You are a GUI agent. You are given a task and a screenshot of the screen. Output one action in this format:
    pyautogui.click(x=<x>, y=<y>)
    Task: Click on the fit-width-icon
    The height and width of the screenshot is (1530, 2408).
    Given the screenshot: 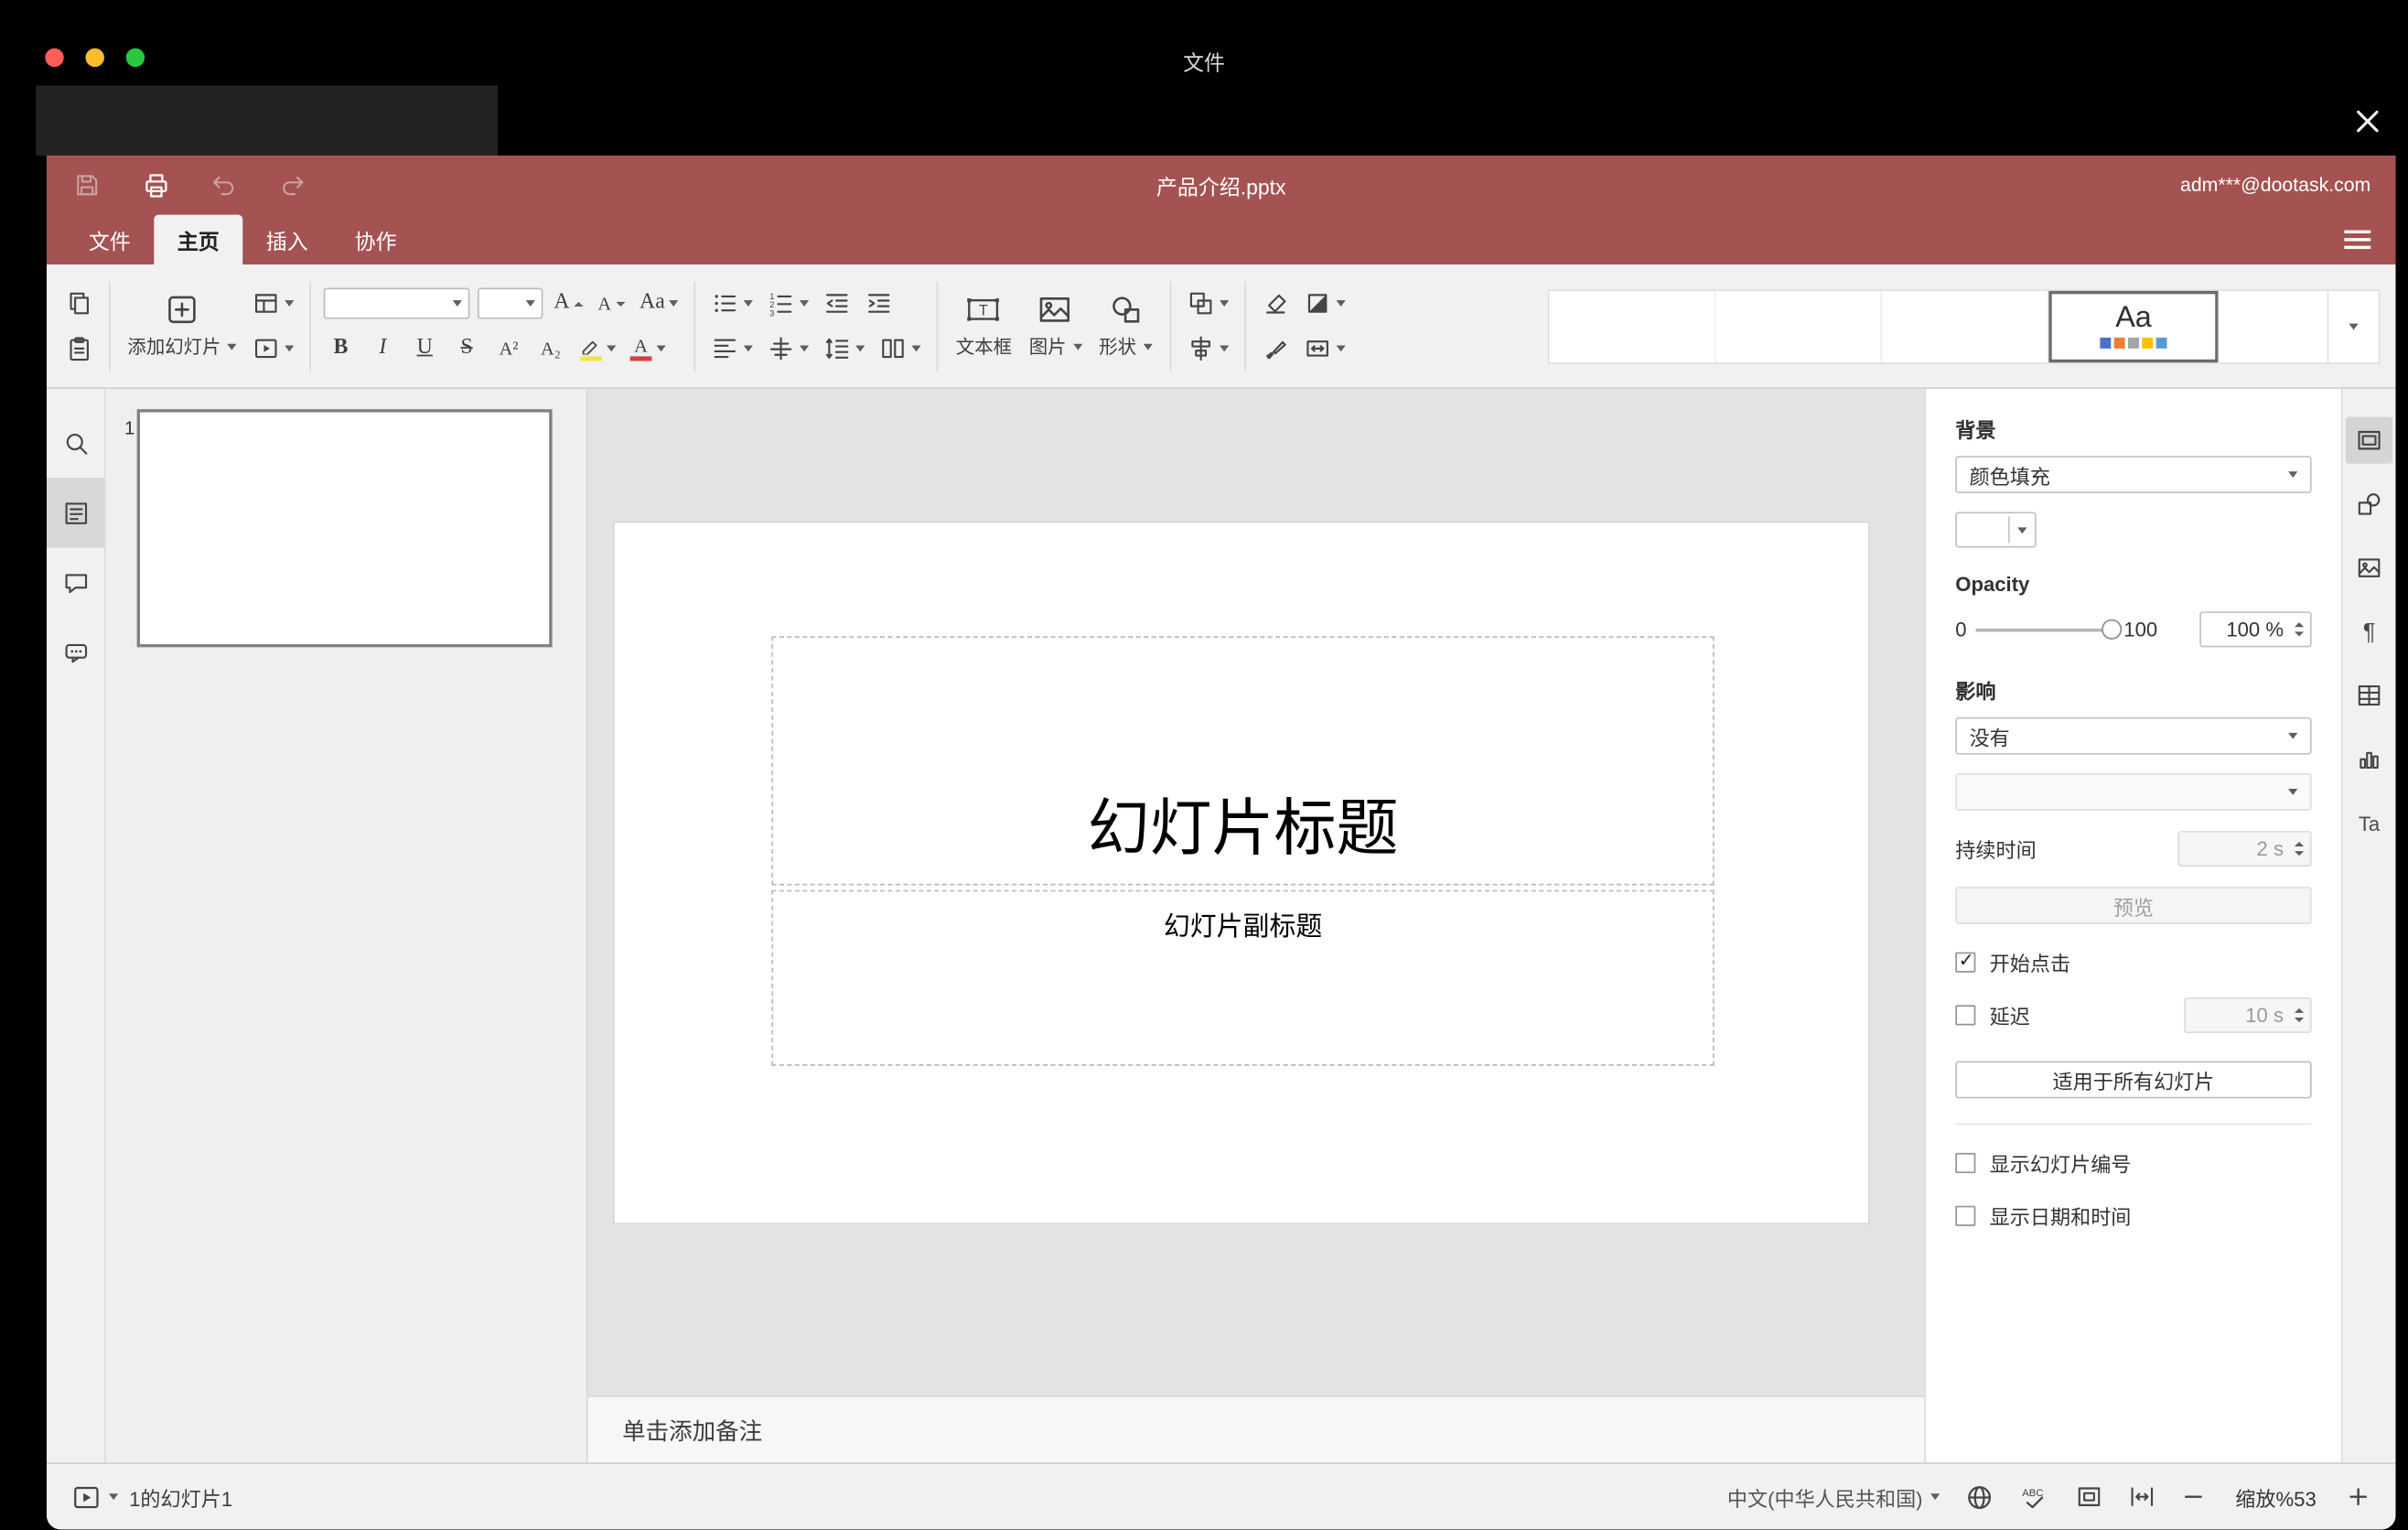 What is the action you would take?
    pyautogui.click(x=2142, y=1496)
    